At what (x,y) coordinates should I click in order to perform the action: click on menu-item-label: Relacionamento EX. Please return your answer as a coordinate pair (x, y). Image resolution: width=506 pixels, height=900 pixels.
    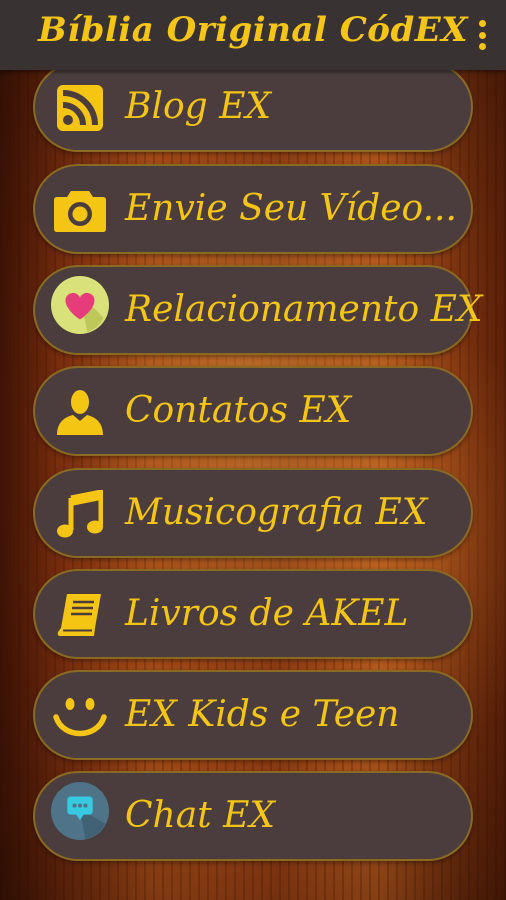
    Looking at the image, I should click on (304, 309).